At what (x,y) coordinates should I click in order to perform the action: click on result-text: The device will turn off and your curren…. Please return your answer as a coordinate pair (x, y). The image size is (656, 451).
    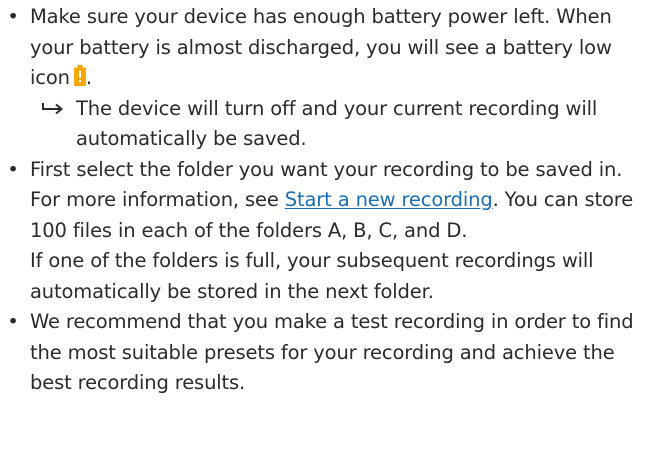
    Looking at the image, I should click on (337, 123).